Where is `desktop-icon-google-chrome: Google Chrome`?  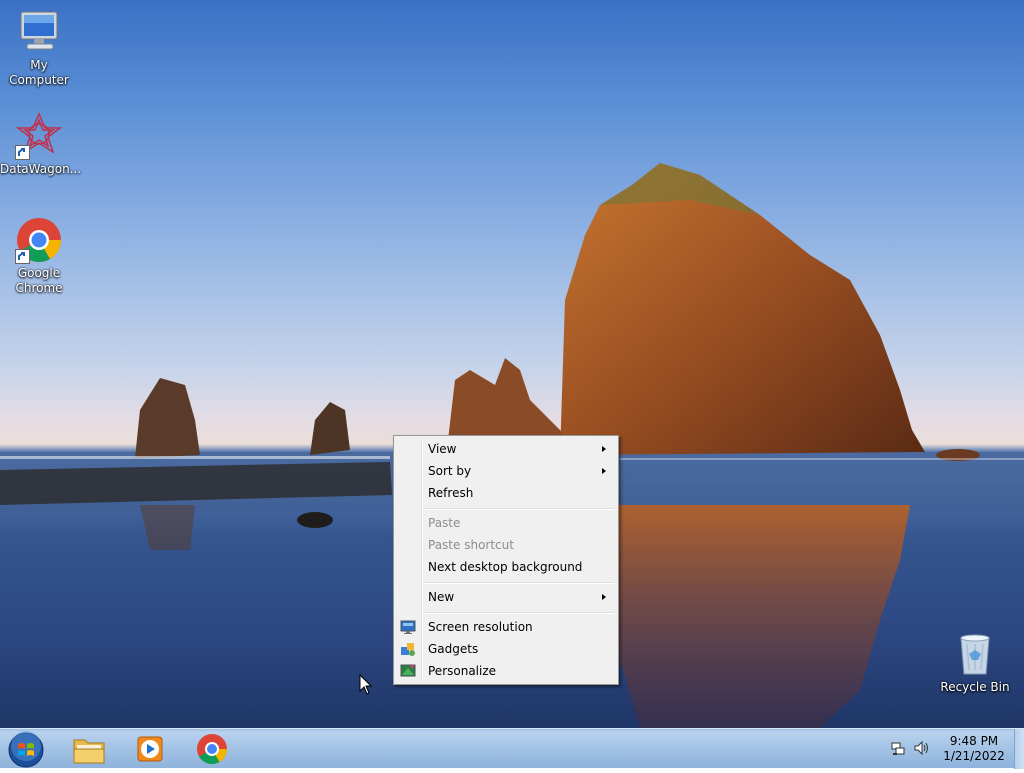
desktop-icon-google-chrome: Google Chrome is located at coordinates (39, 256).